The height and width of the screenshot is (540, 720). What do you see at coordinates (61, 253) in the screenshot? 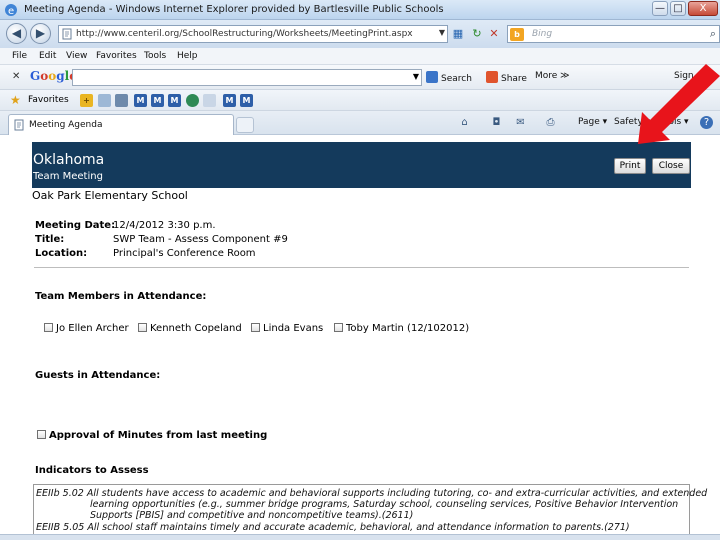
I see `location-label: Location:` at bounding box center [61, 253].